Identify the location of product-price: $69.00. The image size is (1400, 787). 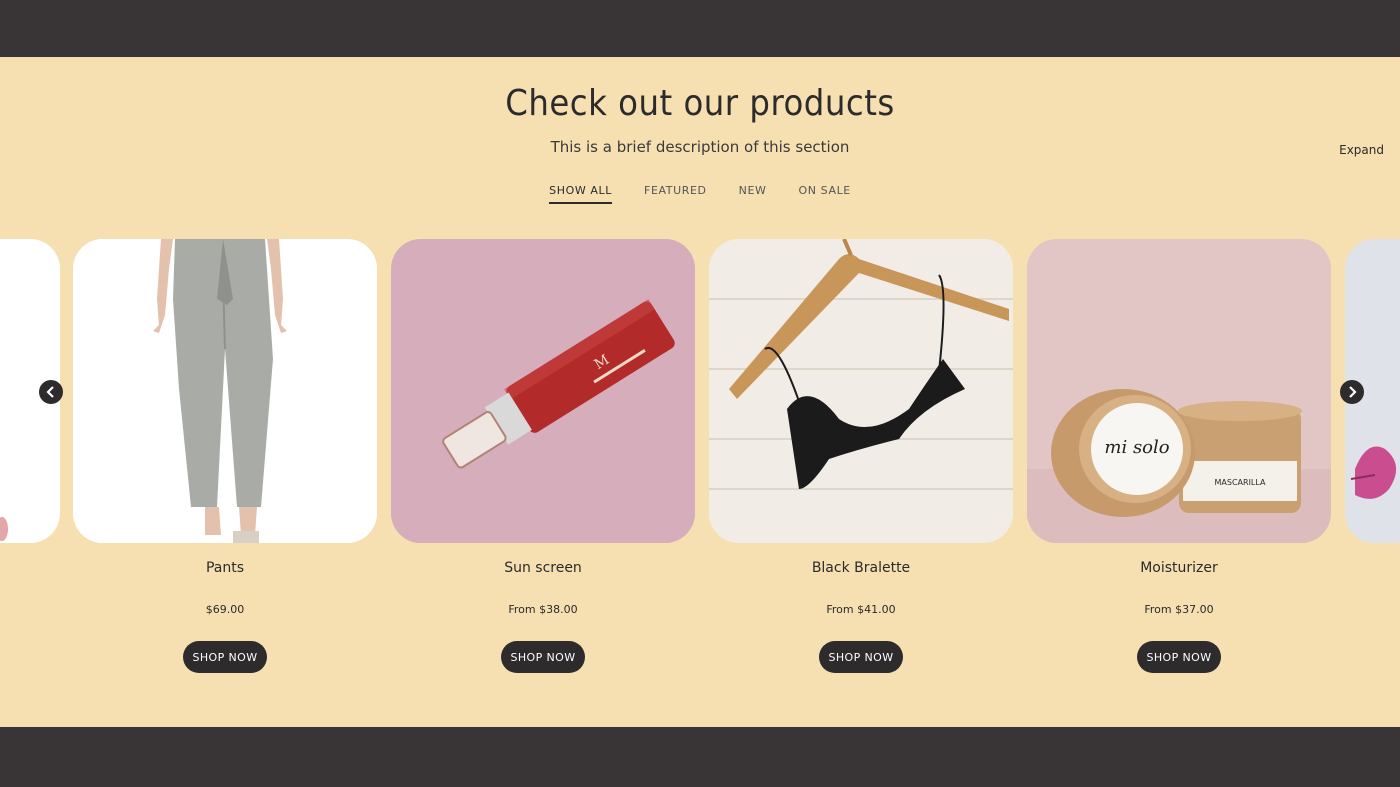
(225, 609).